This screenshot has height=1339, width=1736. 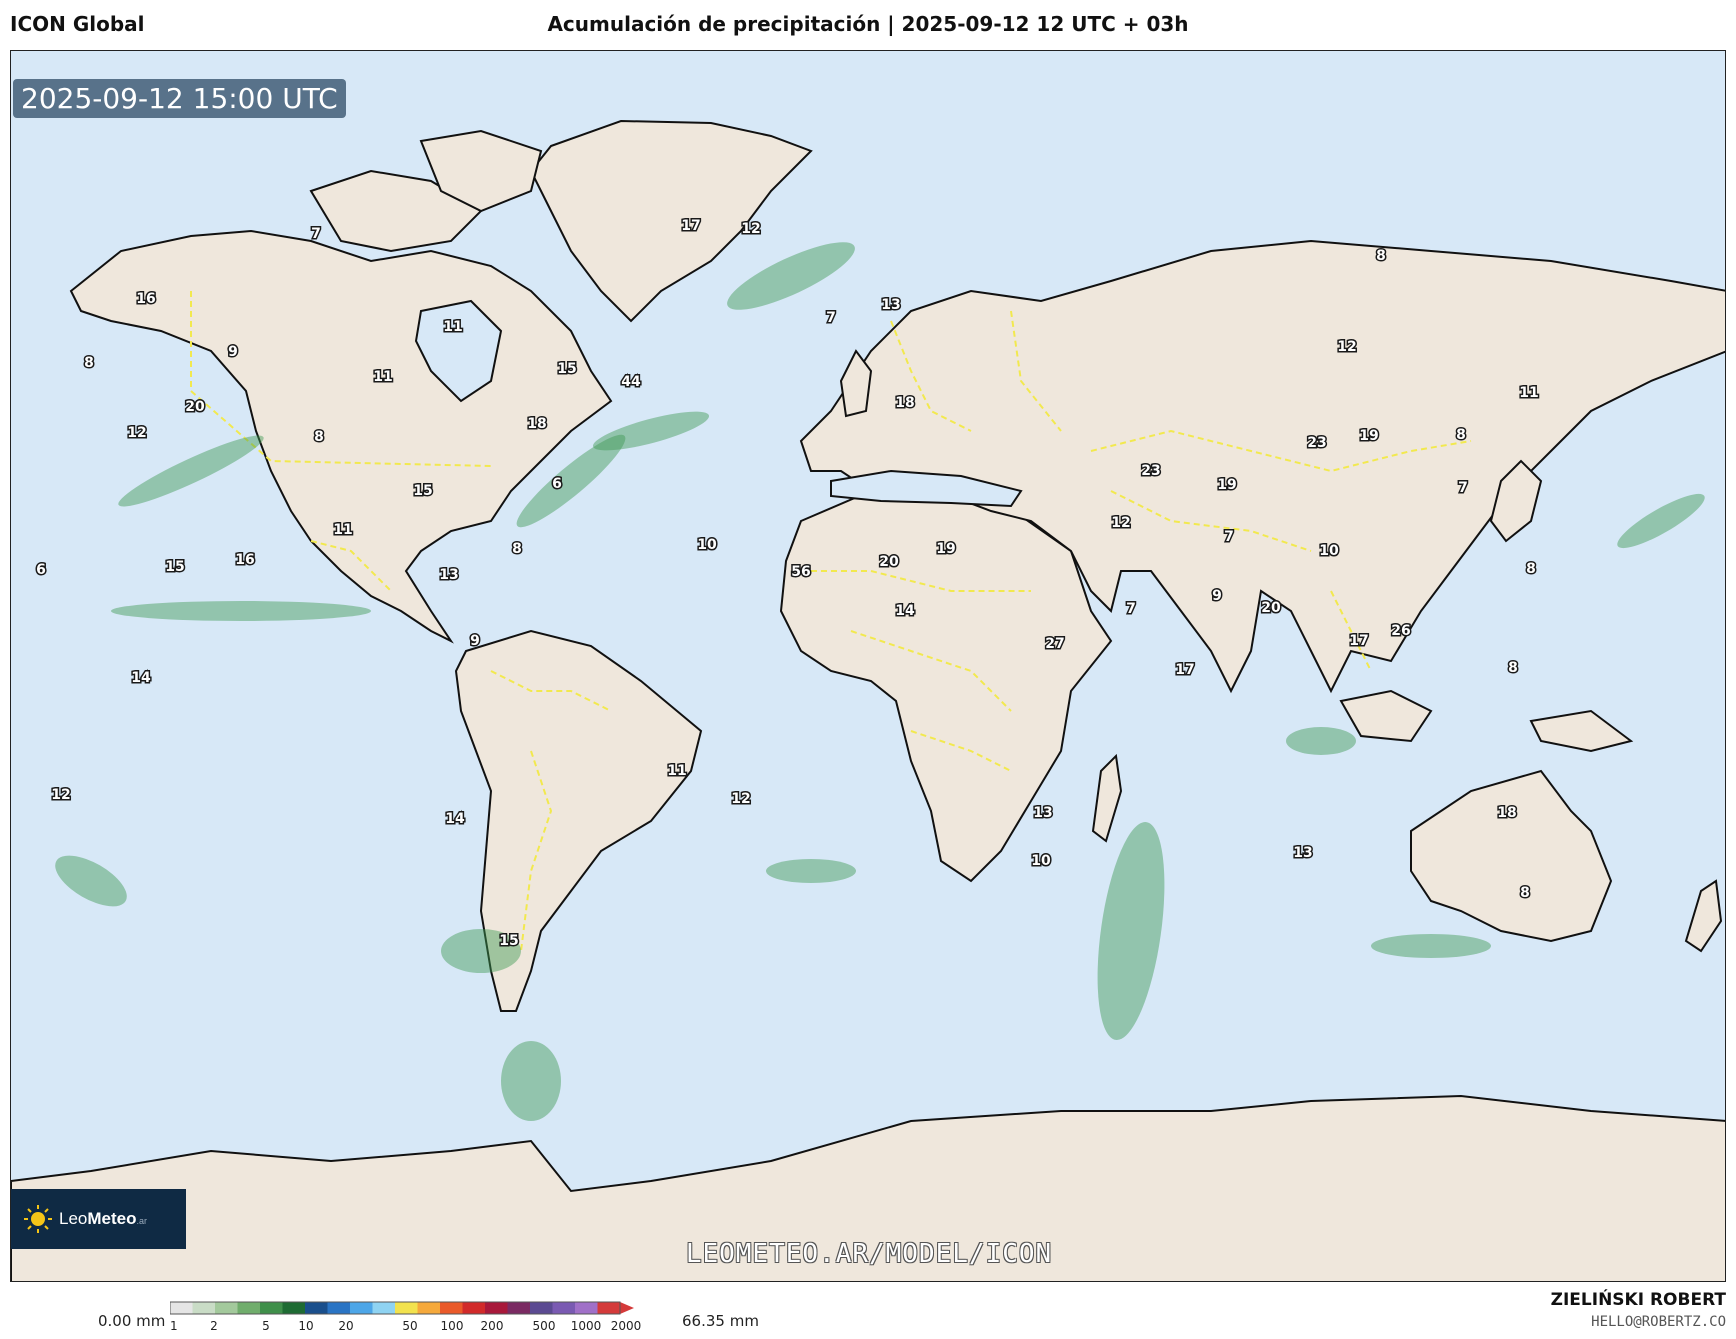 What do you see at coordinates (174, 1326) in the screenshot?
I see `legend-tick-label: 1` at bounding box center [174, 1326].